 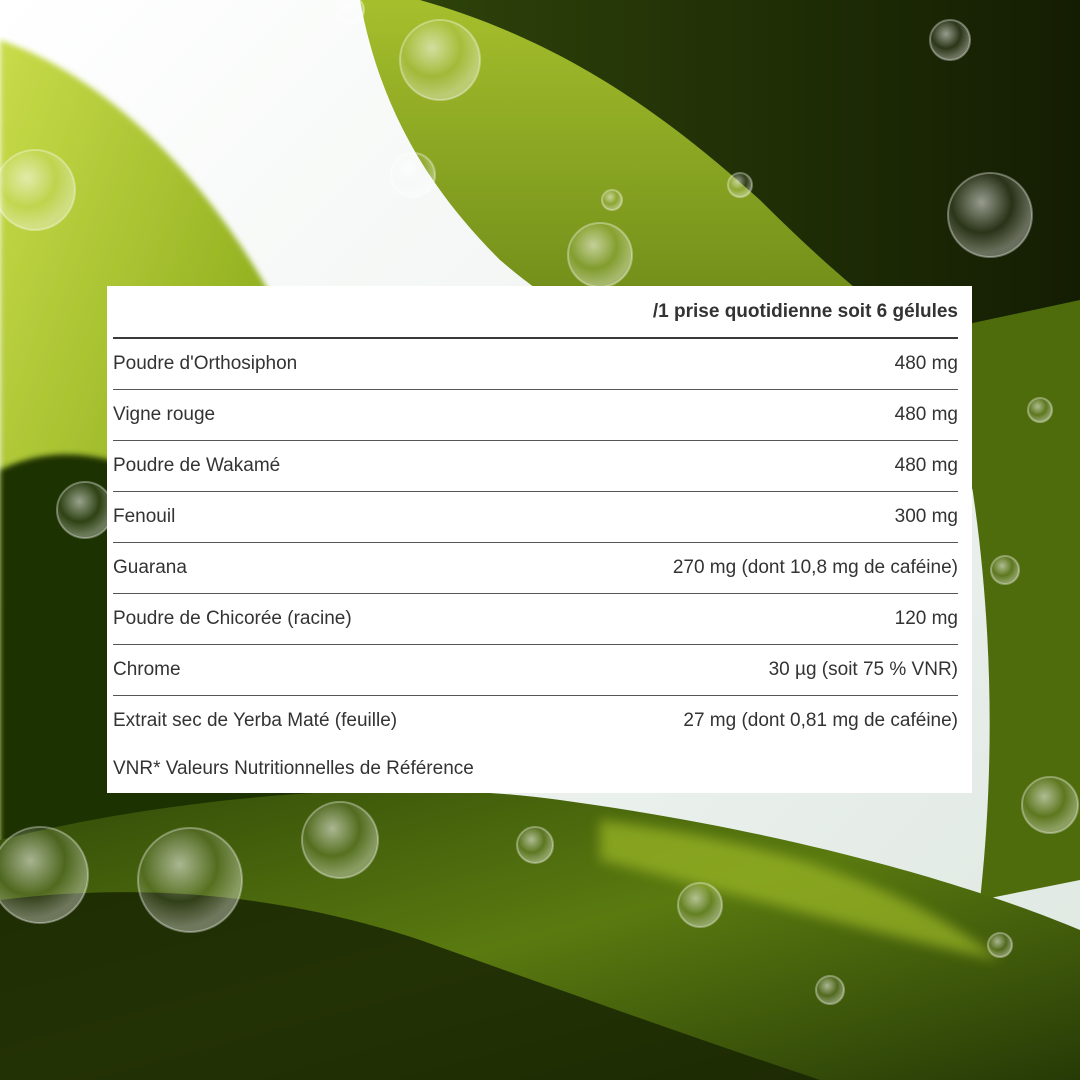 I want to click on ingredient-name: Extrait sec de Yerba Maté (feuille), so click(x=255, y=720).